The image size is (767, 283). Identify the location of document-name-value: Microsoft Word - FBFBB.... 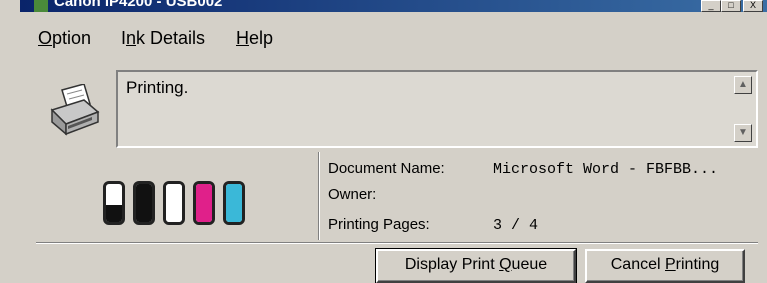
(606, 169).